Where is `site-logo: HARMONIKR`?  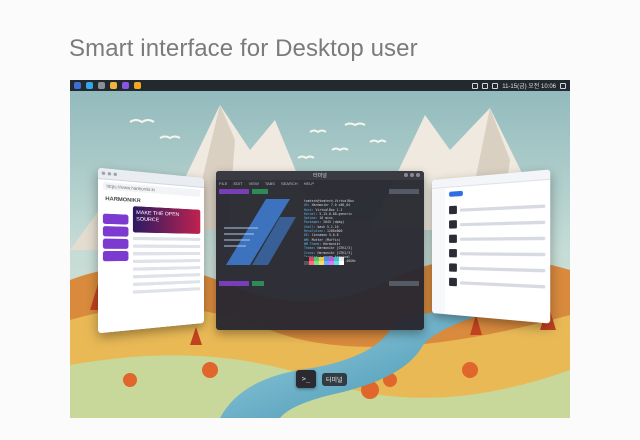
site-logo: HARMONIKR is located at coordinates (123, 200).